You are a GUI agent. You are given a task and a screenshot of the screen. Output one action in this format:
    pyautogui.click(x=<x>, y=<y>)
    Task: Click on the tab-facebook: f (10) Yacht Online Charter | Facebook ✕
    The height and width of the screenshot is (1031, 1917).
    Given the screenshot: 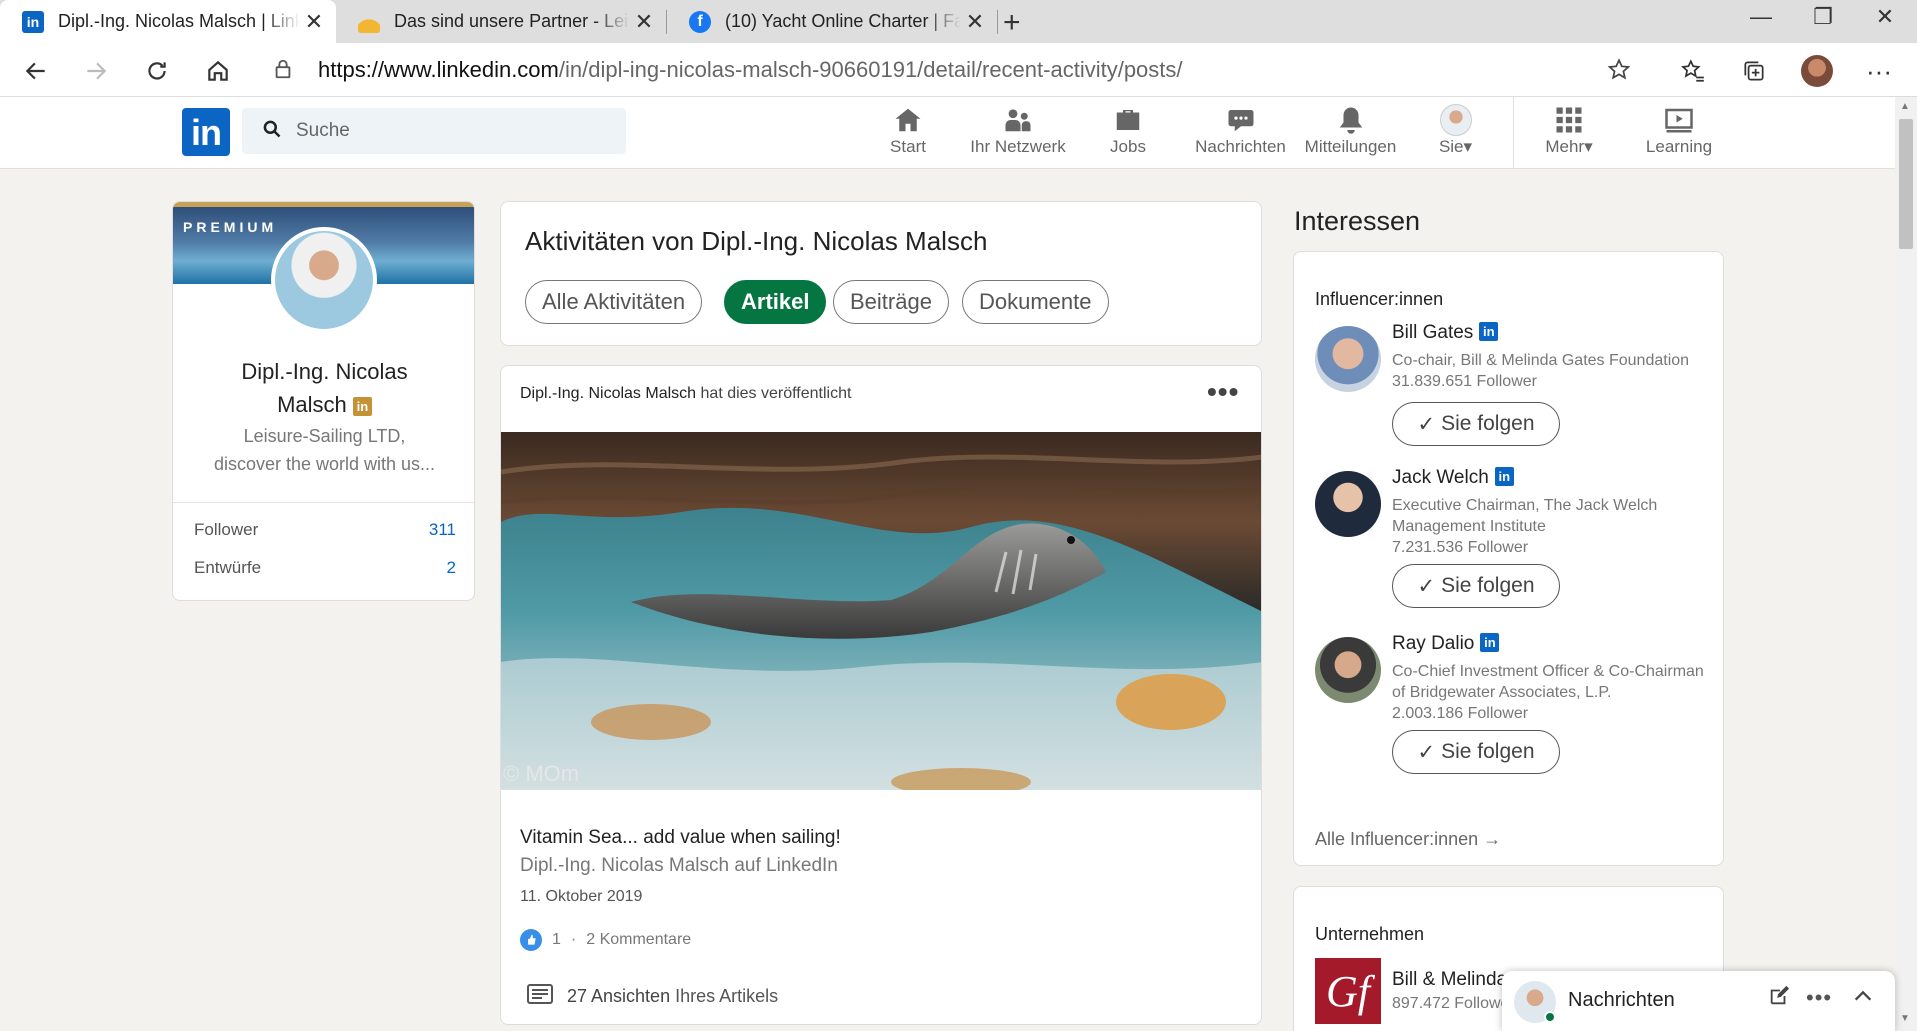 What is the action you would take?
    pyautogui.click(x=832, y=21)
    